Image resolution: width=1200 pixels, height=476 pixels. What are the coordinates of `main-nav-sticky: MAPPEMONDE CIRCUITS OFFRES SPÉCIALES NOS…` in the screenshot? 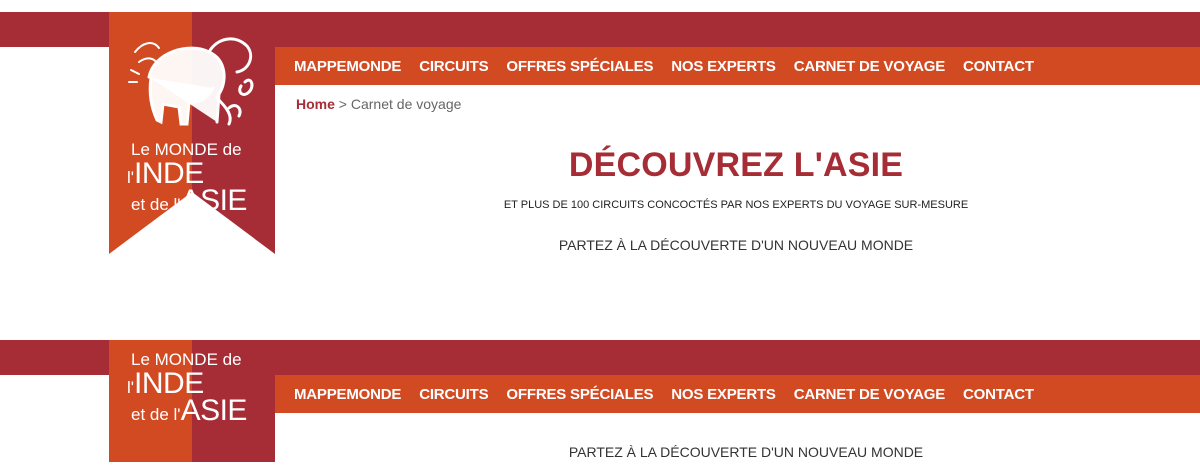 It's located at (737, 394).